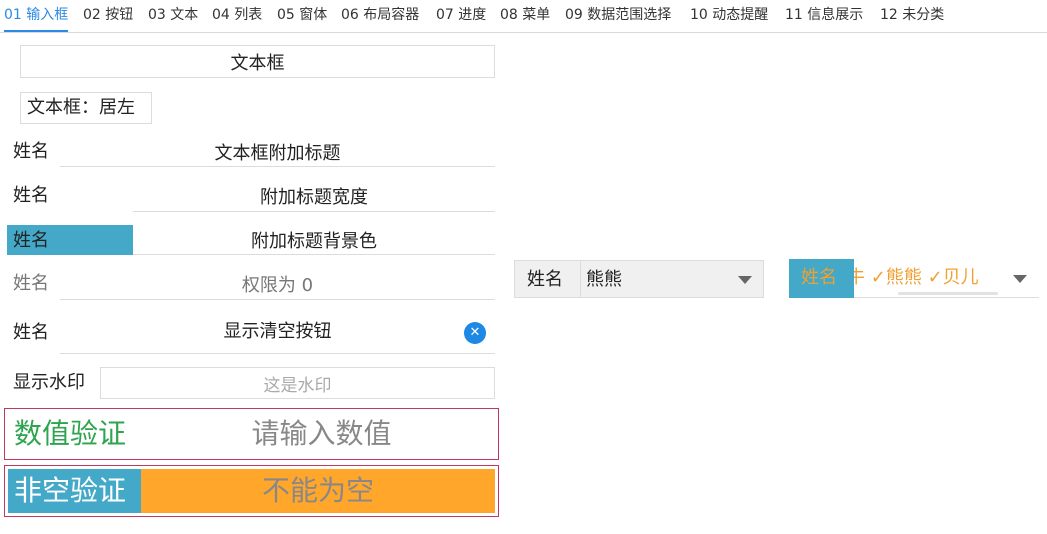 This screenshot has width=1047, height=534. What do you see at coordinates (297, 385) in the screenshot?
I see `watermark-placeholder: 这是水印` at bounding box center [297, 385].